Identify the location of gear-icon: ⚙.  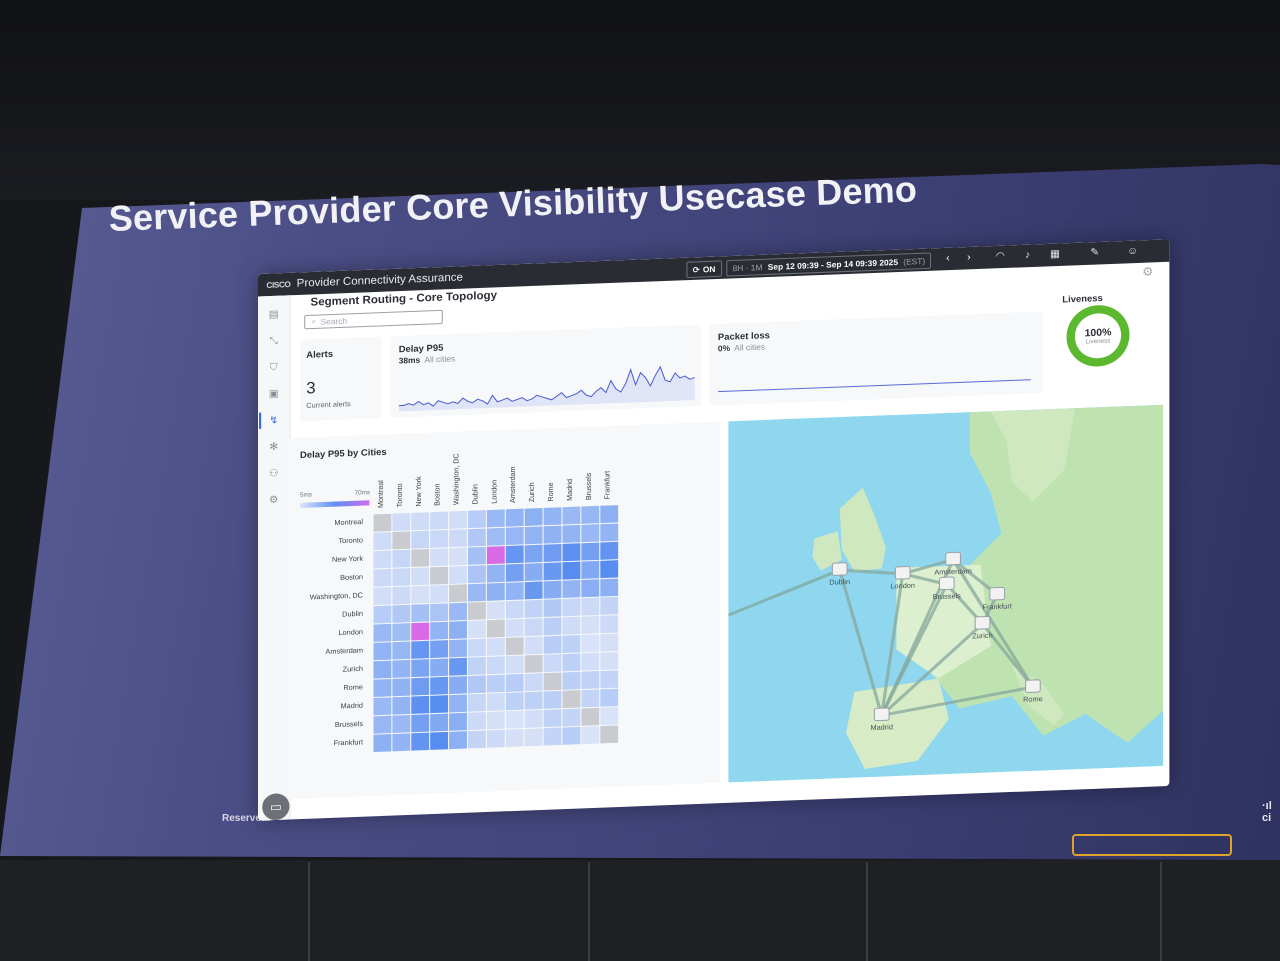
(273, 500).